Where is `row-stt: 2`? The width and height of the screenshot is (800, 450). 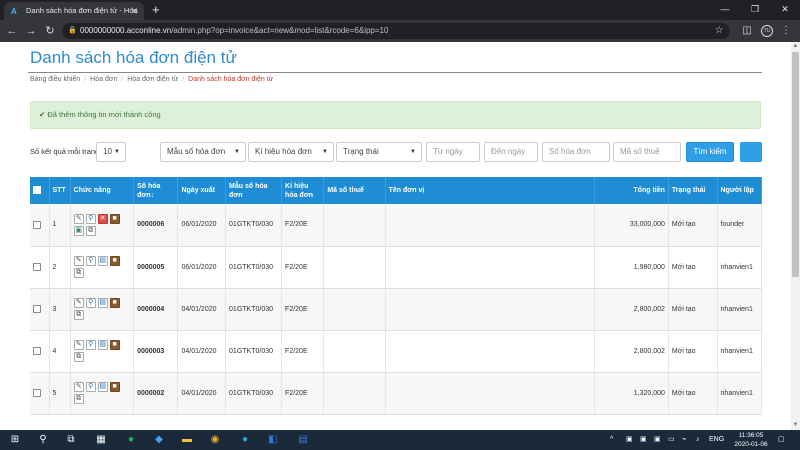 row-stt: 2 is located at coordinates (60, 267).